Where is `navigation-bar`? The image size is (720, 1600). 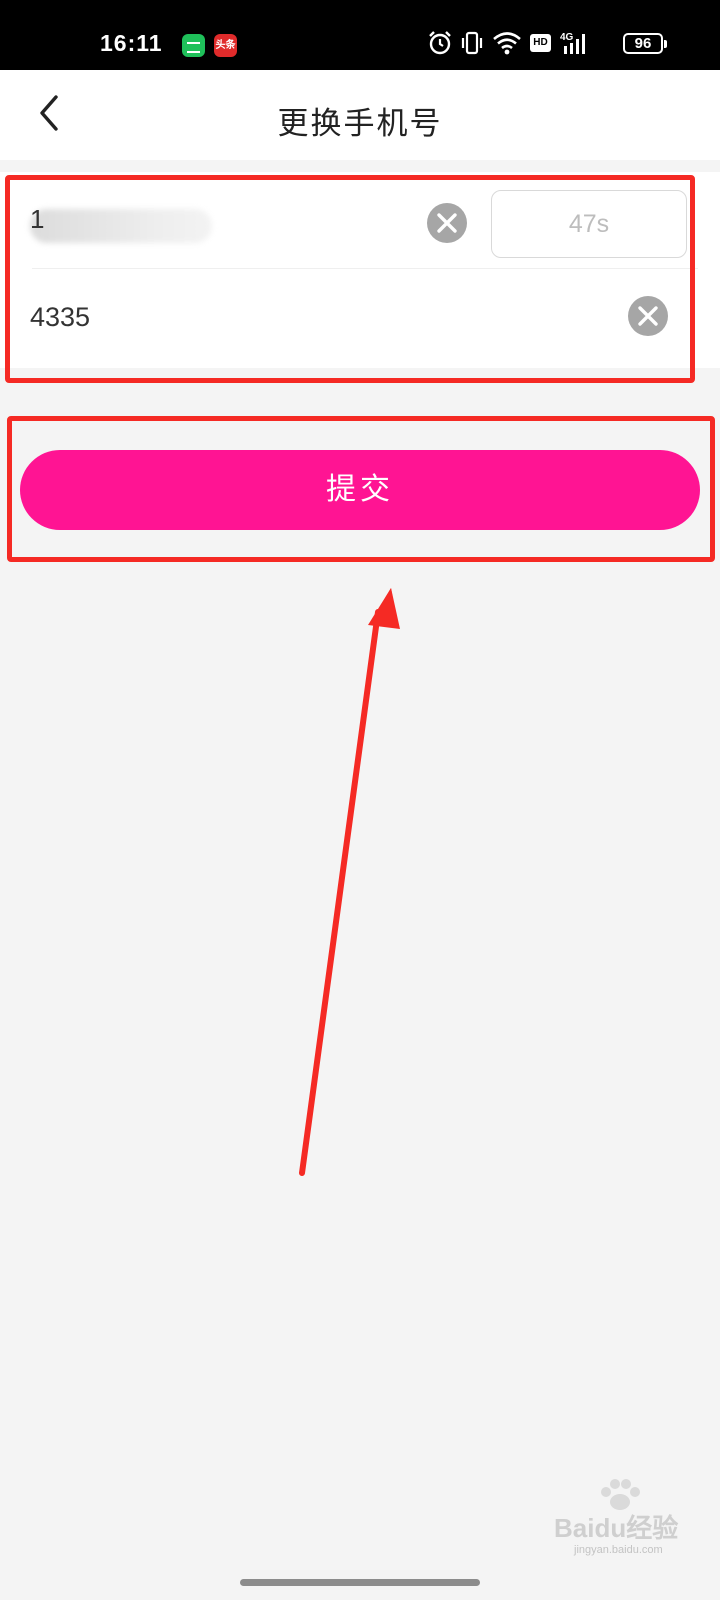 navigation-bar is located at coordinates (360, 1584).